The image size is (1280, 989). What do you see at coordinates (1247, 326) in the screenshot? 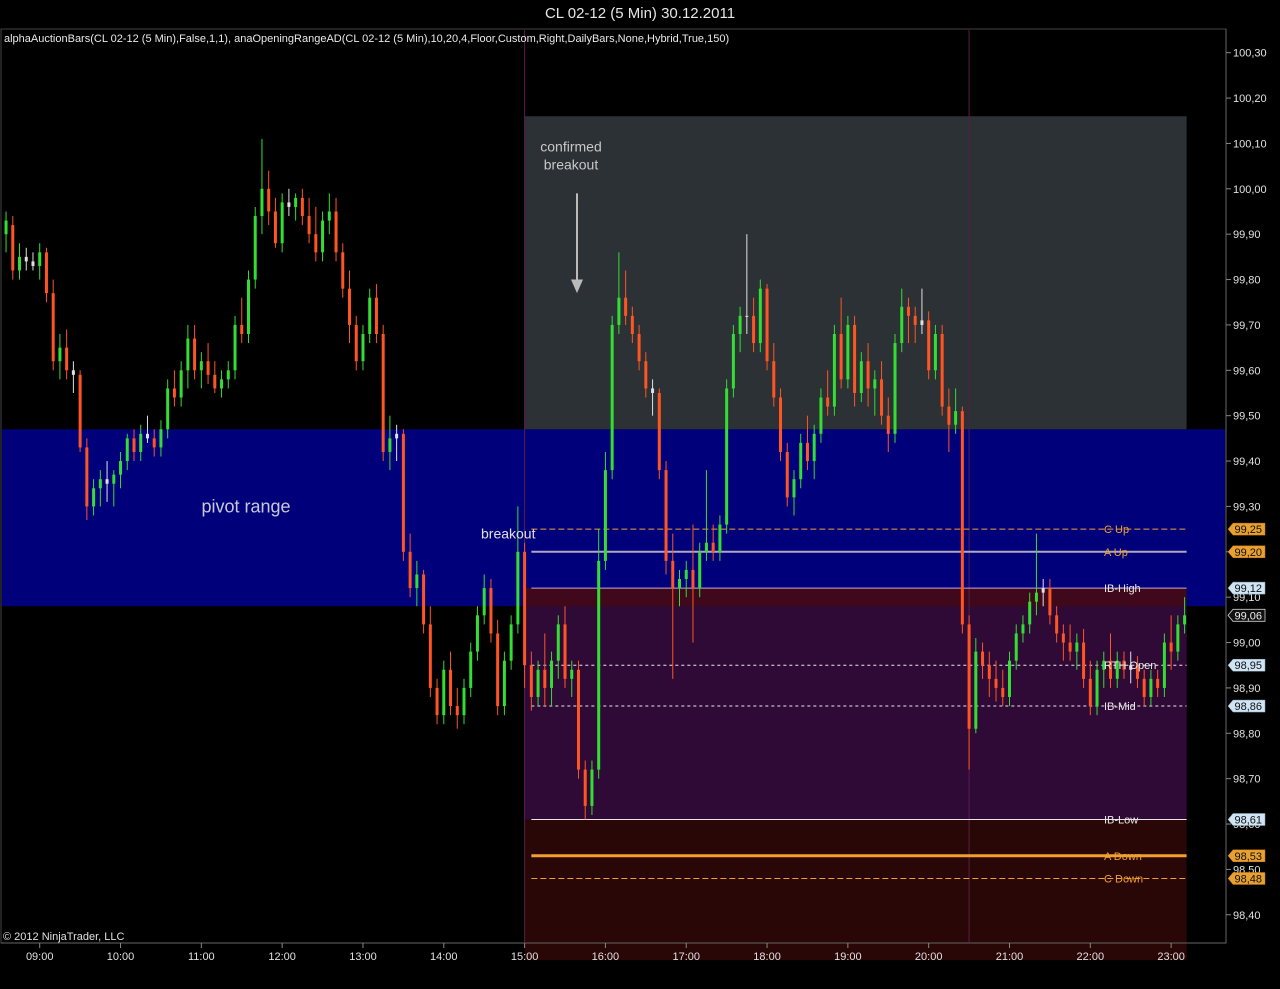
I see `y-tick-label: 99,70` at bounding box center [1247, 326].